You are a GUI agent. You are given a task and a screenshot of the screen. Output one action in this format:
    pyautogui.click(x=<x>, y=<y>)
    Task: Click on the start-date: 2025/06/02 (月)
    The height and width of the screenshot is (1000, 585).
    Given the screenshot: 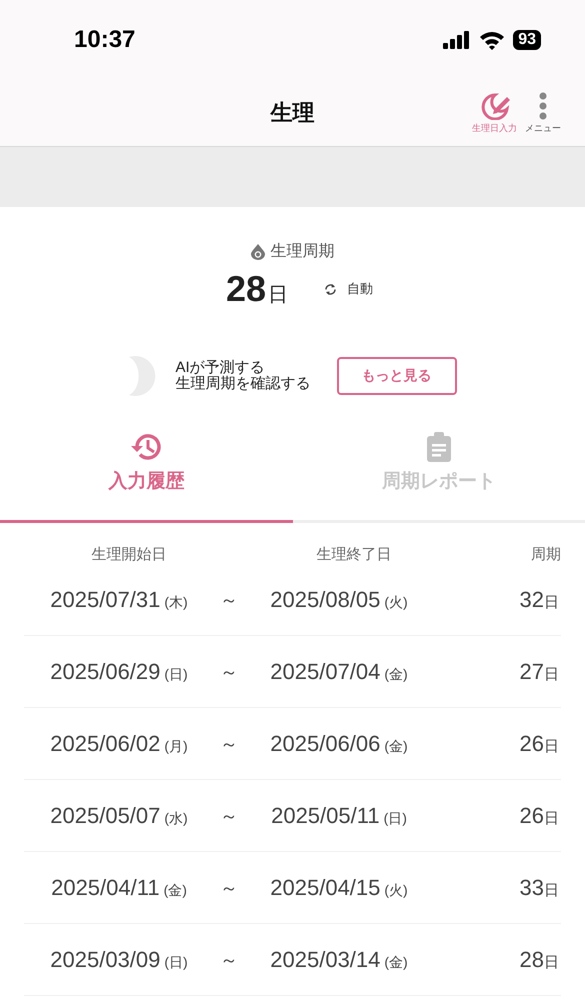 What is the action you would take?
    pyautogui.click(x=119, y=743)
    